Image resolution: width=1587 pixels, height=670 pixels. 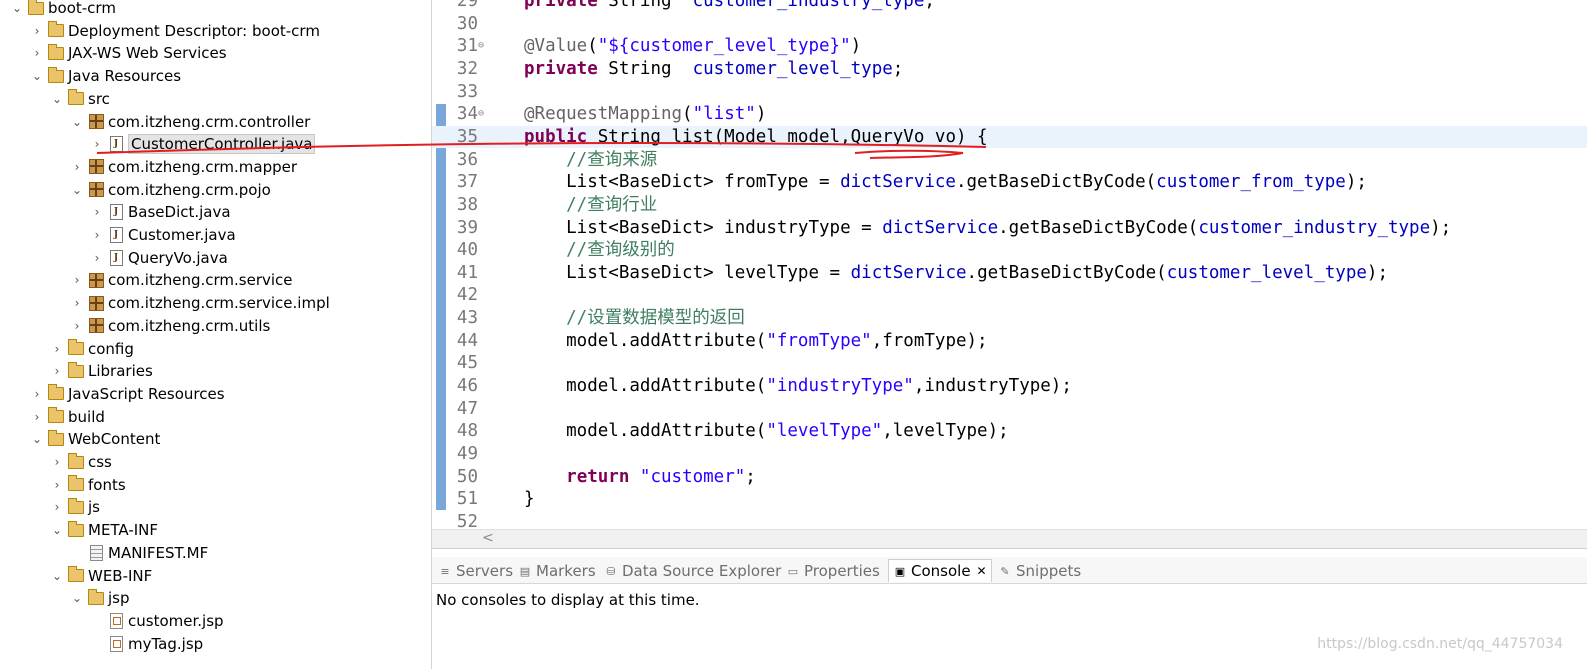 I want to click on java-resources-icon, so click(x=56, y=75).